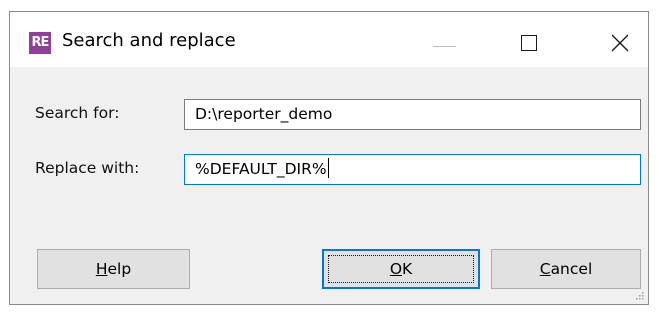 The height and width of the screenshot is (315, 659). Describe the element at coordinates (40, 43) in the screenshot. I see `app-logo-icon: RE` at that location.